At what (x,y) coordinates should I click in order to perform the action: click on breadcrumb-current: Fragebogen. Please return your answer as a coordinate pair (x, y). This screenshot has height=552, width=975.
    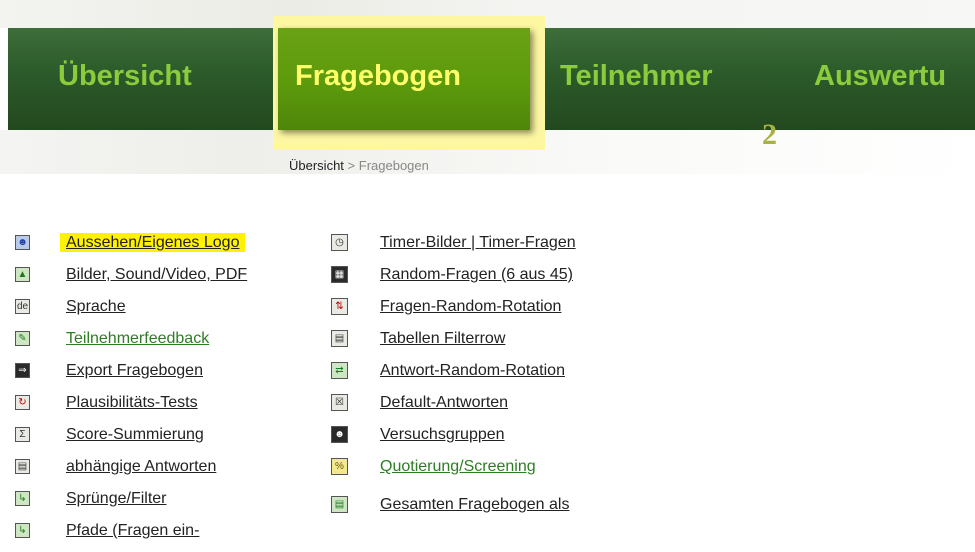
    Looking at the image, I should click on (393, 165).